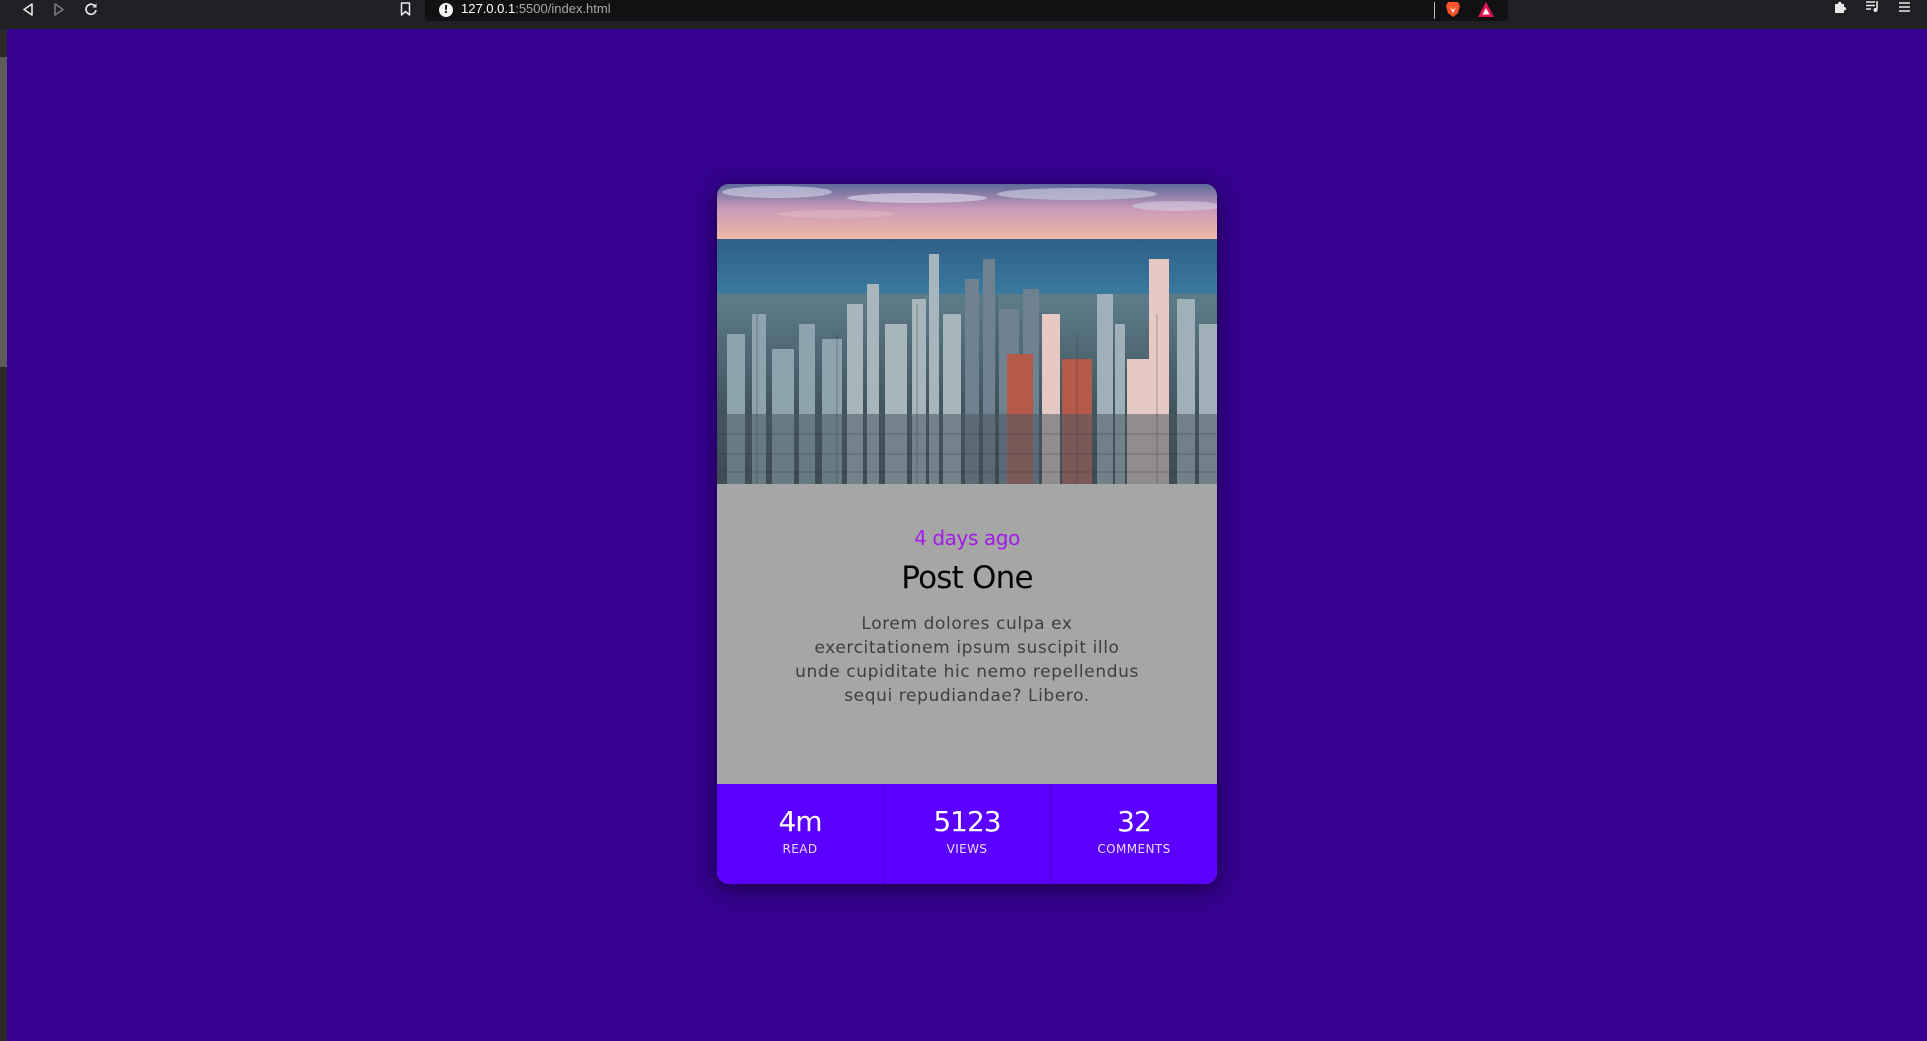  What do you see at coordinates (967, 578) in the screenshot?
I see `post-title: Post One` at bounding box center [967, 578].